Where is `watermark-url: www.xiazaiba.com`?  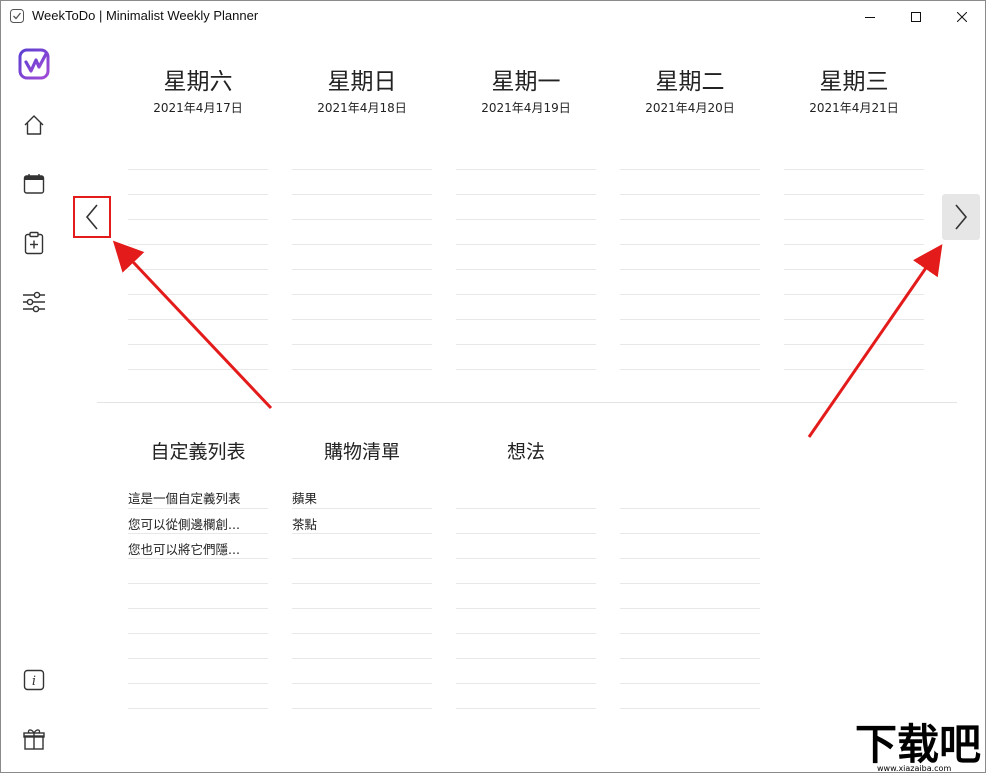
watermark-url: www.xiazaiba.com is located at coordinates (914, 768).